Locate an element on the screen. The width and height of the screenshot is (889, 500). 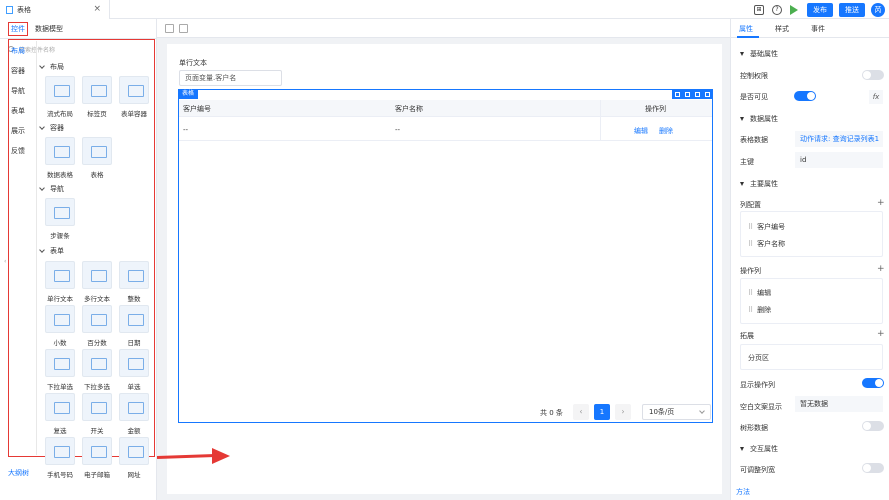
methods-link: 方法 is located at coordinates (743, 492).